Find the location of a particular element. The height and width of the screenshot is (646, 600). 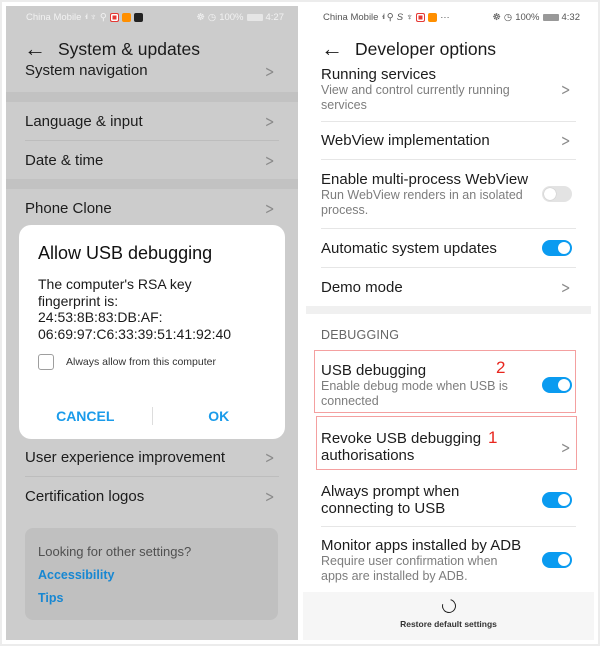

always-allow-option: Always allow from this computer is located at coordinates (151, 362).